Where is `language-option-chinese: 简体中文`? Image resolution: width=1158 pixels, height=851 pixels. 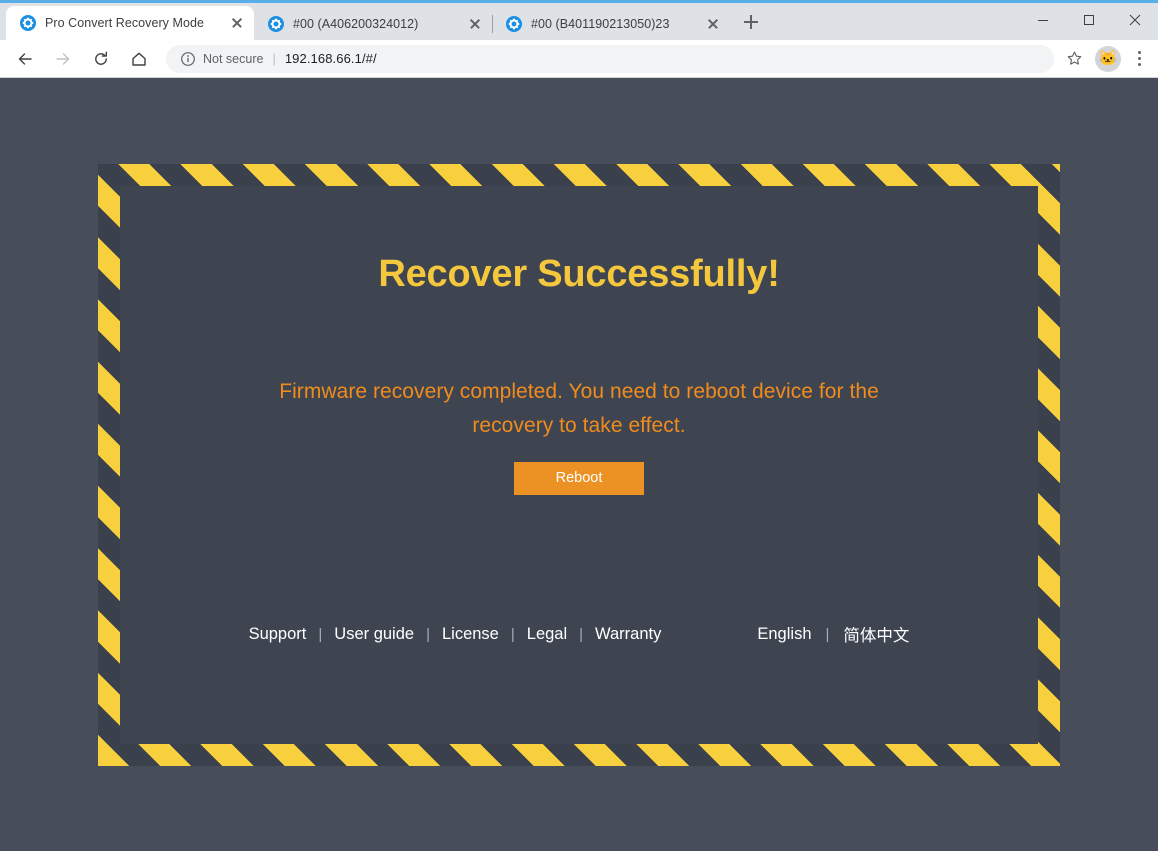
language-option-chinese: 简体中文 is located at coordinates (876, 634).